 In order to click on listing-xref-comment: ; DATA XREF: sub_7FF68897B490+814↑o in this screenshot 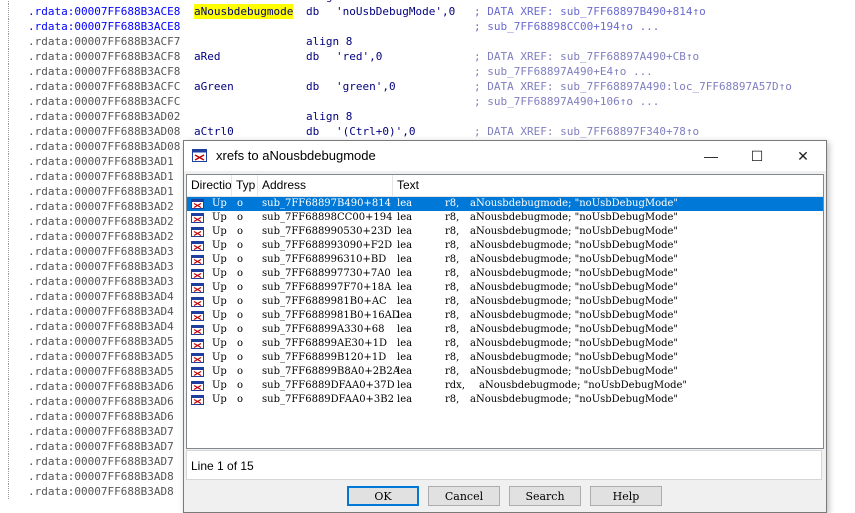, I will do `click(590, 11)`.